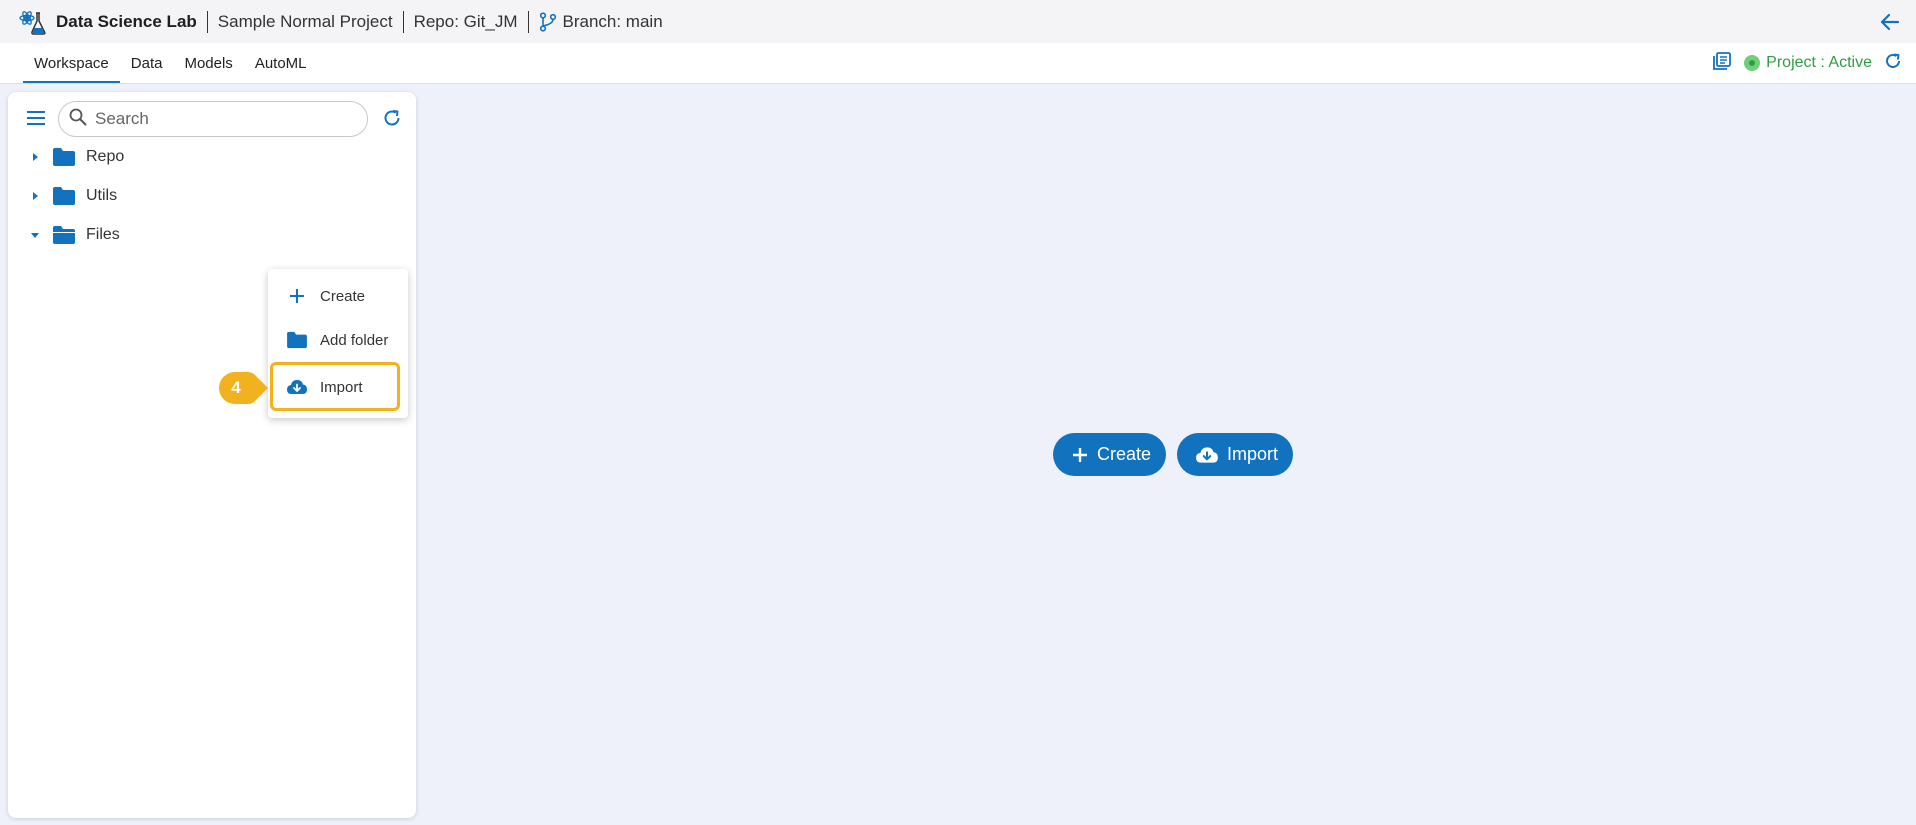  What do you see at coordinates (103, 234) in the screenshot?
I see `tree-item-label: Files` at bounding box center [103, 234].